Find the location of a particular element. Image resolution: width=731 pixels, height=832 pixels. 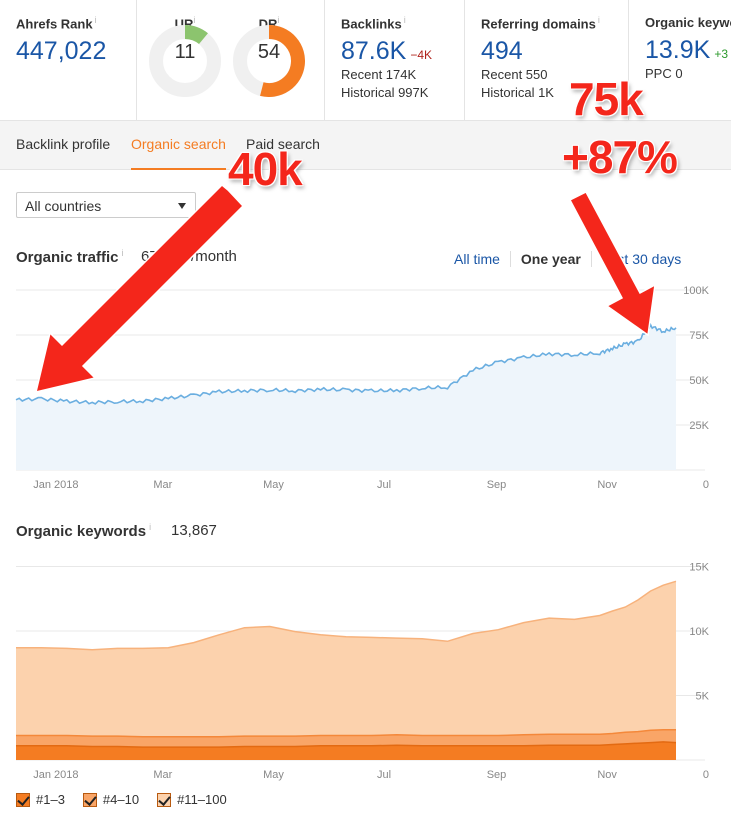

keywords-legend: #1–3 #4–10 #11–100 is located at coordinates (130, 799).